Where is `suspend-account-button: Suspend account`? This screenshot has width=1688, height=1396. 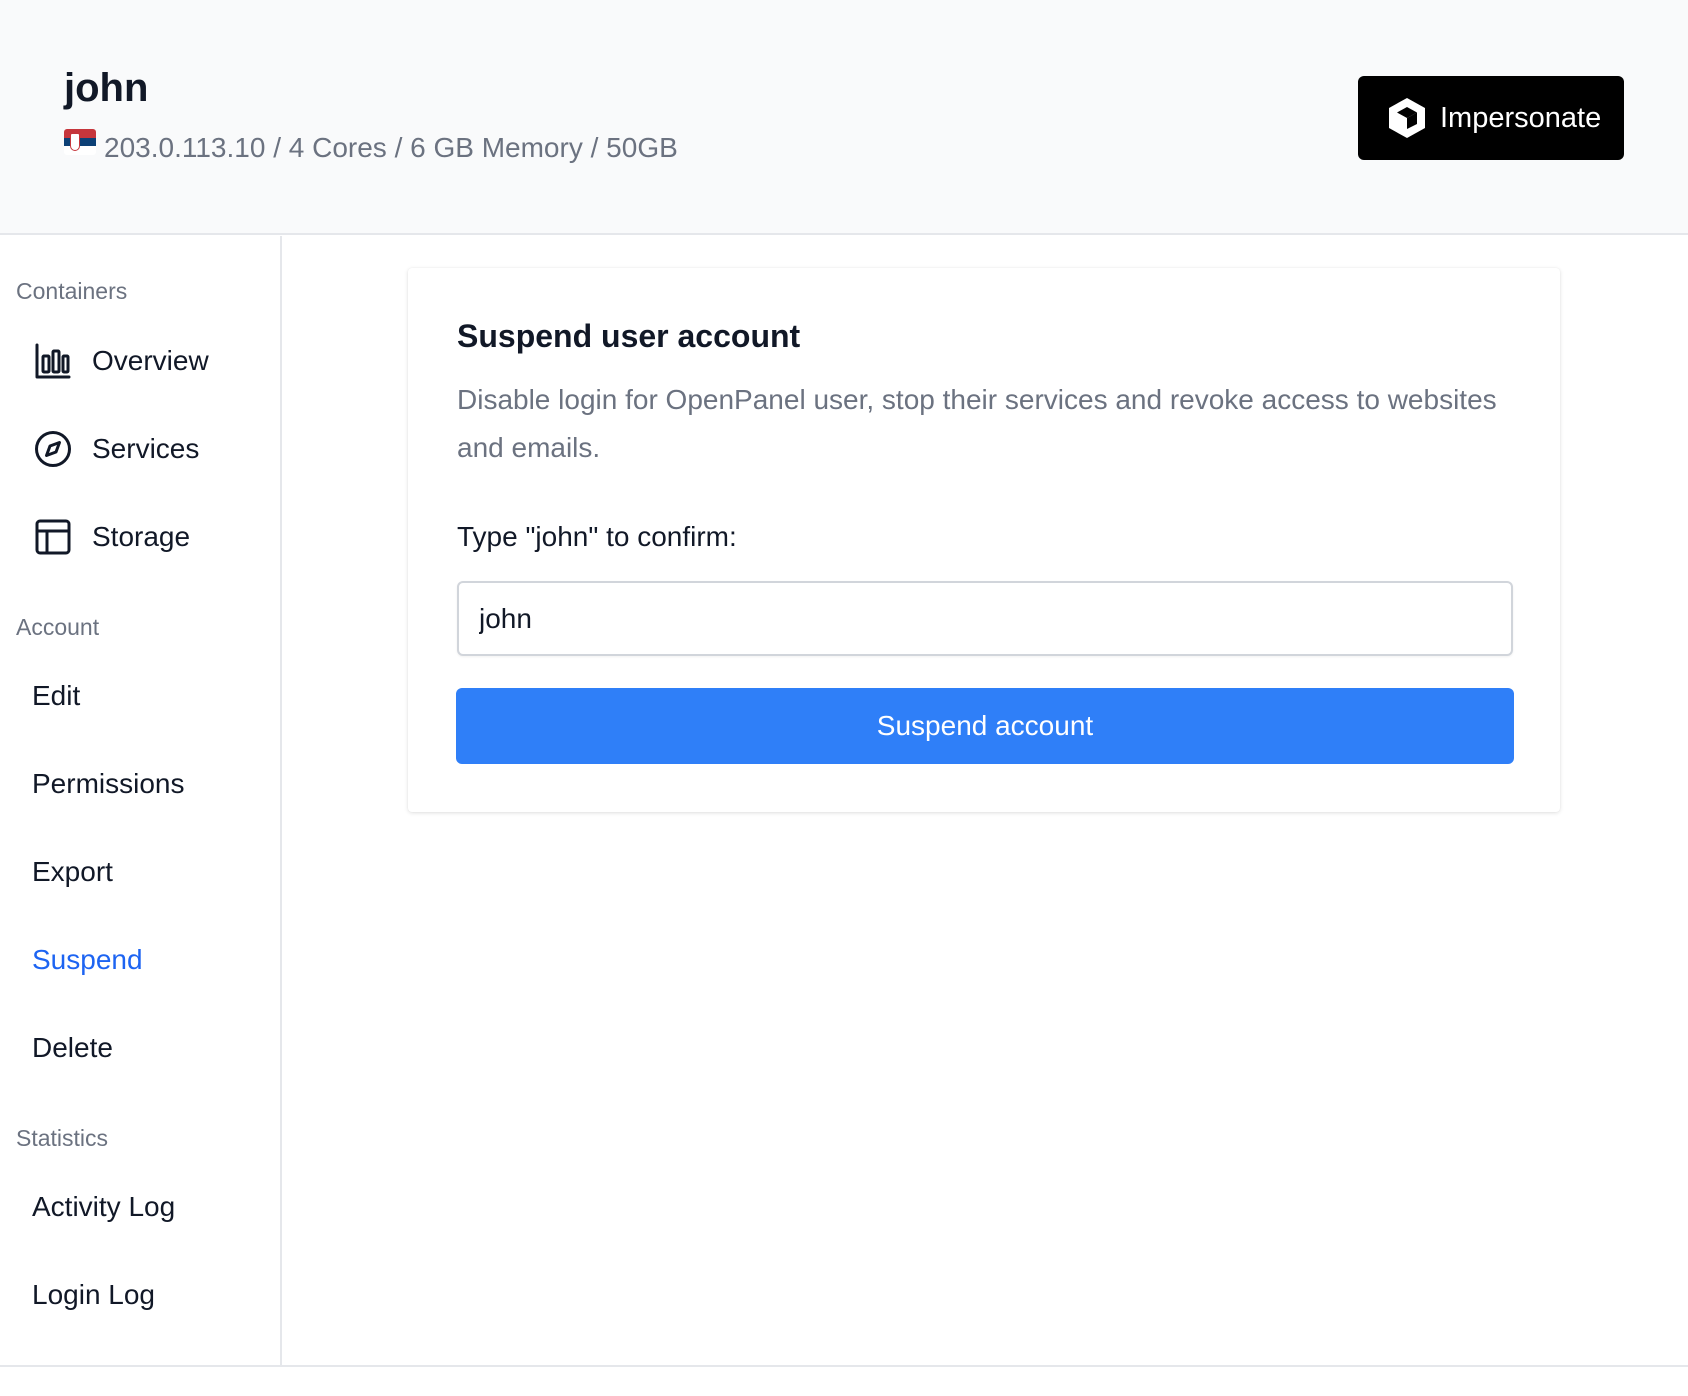
suspend-account-button: Suspend account is located at coordinates (985, 726).